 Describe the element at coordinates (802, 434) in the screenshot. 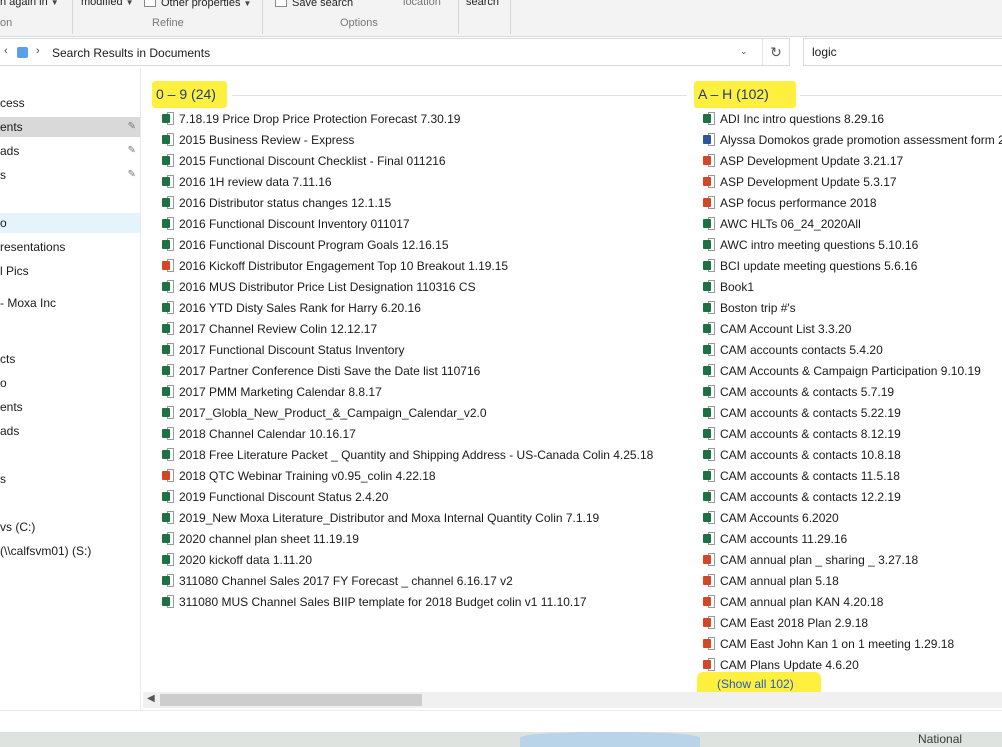

I see `list-item: CAM accounts & contacts 8.12.19` at that location.